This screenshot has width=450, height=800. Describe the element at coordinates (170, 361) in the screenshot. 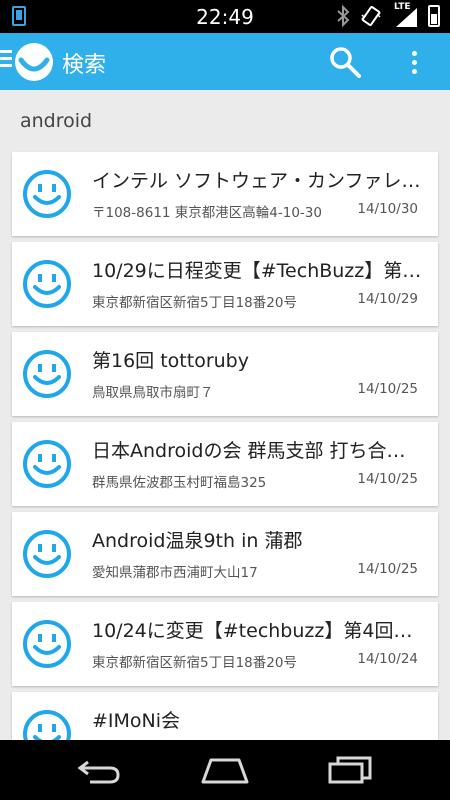

I see `event-title: 第16回 tottoruby` at that location.